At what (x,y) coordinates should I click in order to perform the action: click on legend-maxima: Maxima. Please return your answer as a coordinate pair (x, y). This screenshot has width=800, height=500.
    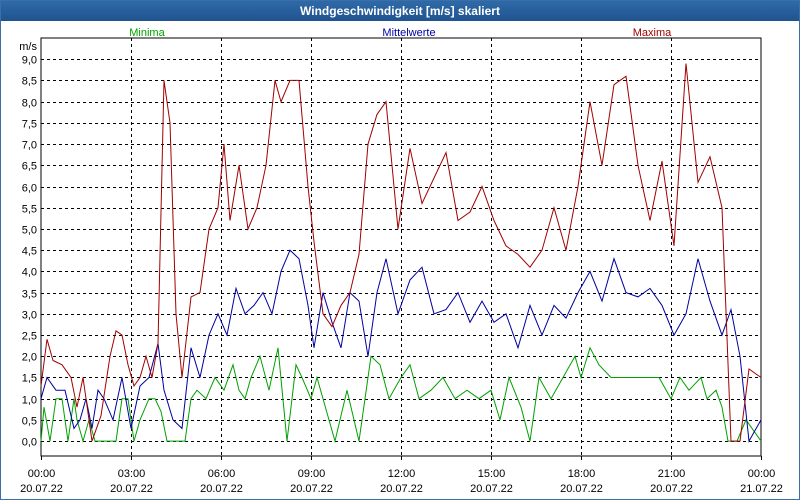
    Looking at the image, I should click on (652, 33).